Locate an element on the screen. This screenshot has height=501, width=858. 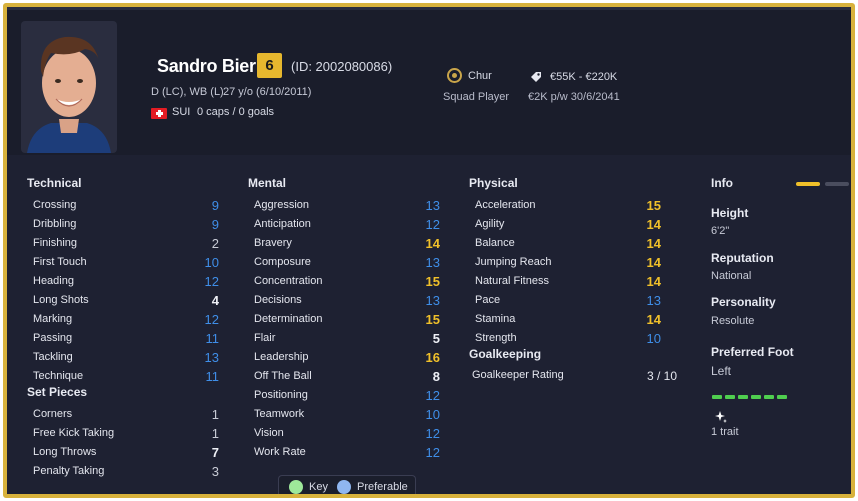
attribute-row-work-rate: Work Rate 12 is located at coordinates (349, 454).